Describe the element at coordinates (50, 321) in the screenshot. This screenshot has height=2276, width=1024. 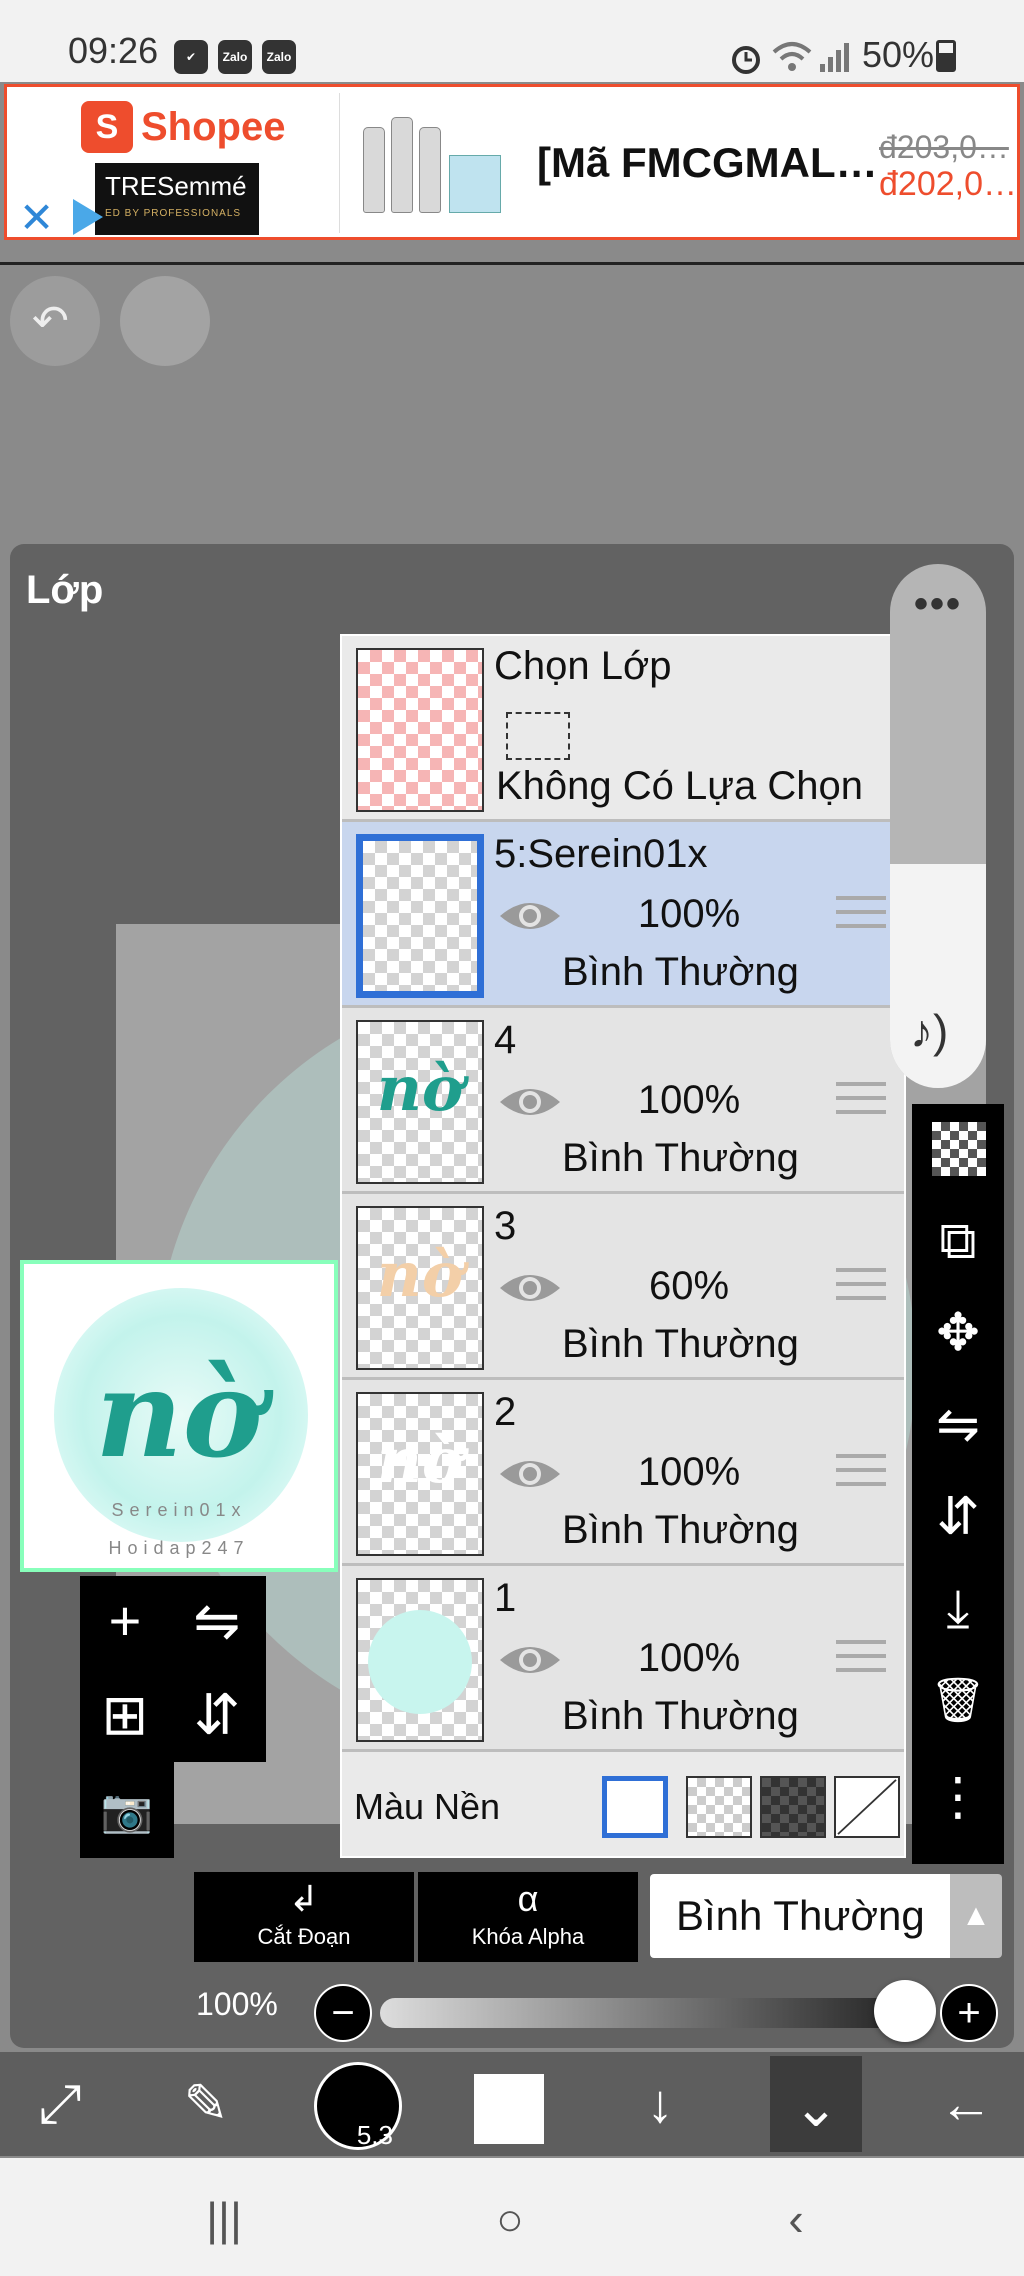
I see `undo-icon: ↶` at that location.